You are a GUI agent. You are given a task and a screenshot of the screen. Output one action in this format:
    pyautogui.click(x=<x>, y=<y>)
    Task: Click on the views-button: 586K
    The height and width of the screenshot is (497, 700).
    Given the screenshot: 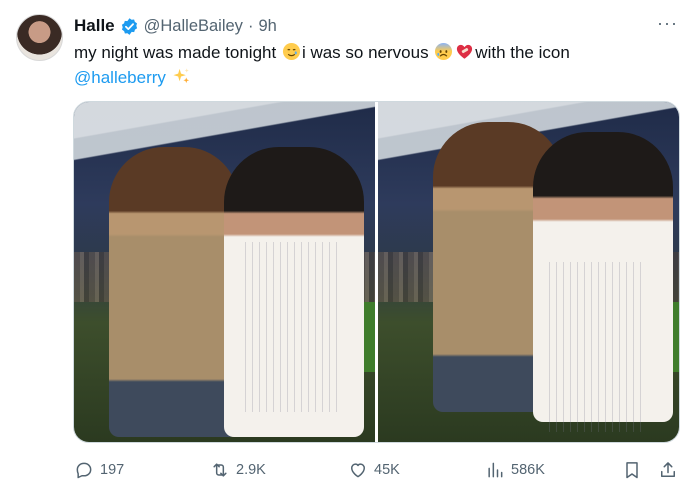 What is the action you would take?
    pyautogui.click(x=515, y=470)
    